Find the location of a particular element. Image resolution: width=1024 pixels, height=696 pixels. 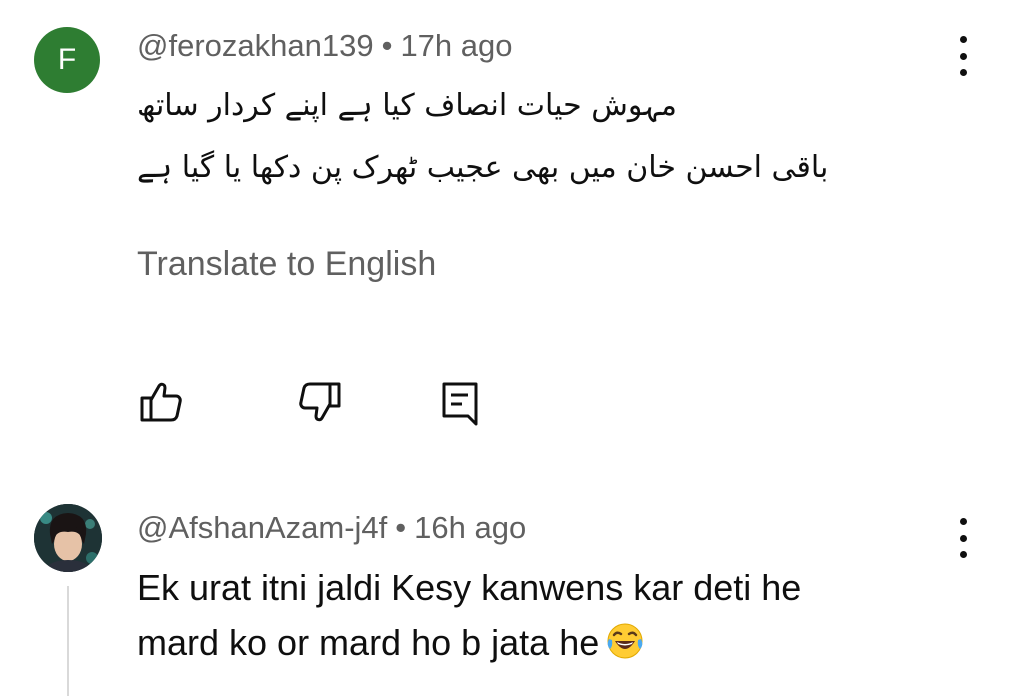

comment-time: 17h ago is located at coordinates (456, 45).